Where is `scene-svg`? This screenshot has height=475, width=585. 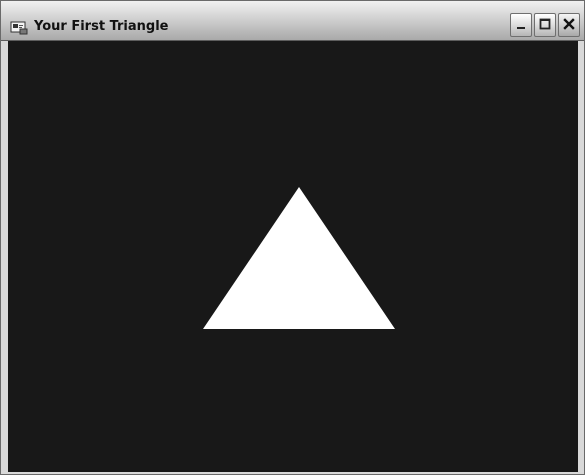 scene-svg is located at coordinates (299, 258).